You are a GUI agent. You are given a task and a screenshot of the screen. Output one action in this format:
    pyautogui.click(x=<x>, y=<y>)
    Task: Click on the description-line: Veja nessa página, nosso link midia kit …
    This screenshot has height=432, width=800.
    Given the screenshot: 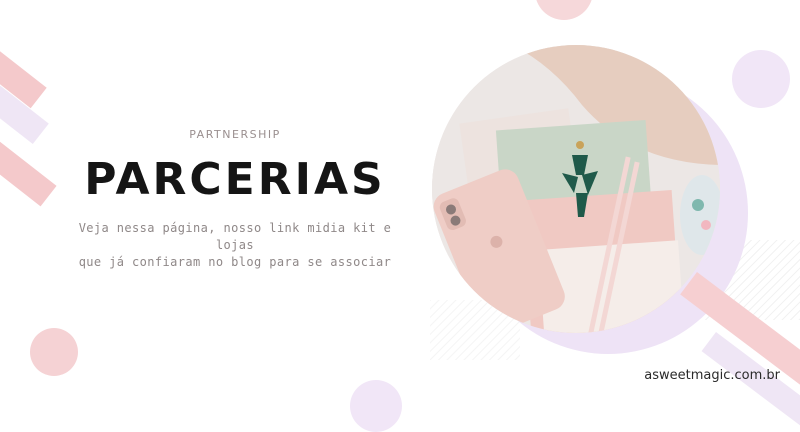 What is the action you would take?
    pyautogui.click(x=235, y=236)
    